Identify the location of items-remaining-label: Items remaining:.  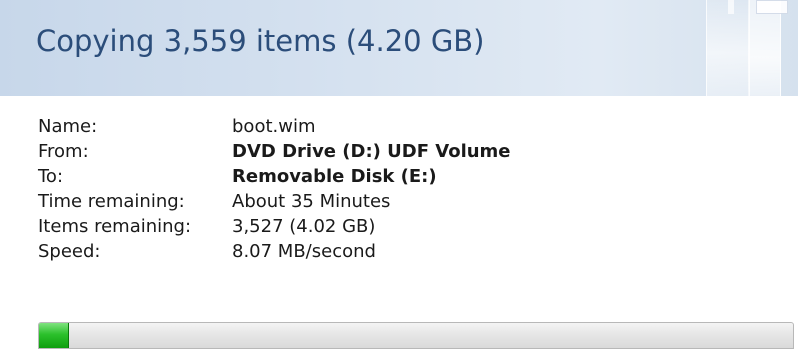
(115, 226).